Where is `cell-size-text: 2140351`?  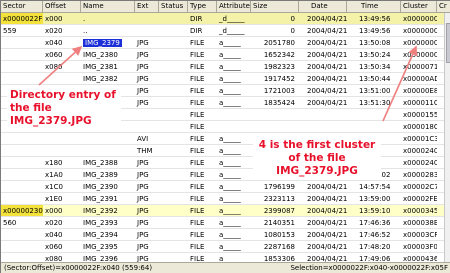 cell-size-text: 2140351 is located at coordinates (279, 223).